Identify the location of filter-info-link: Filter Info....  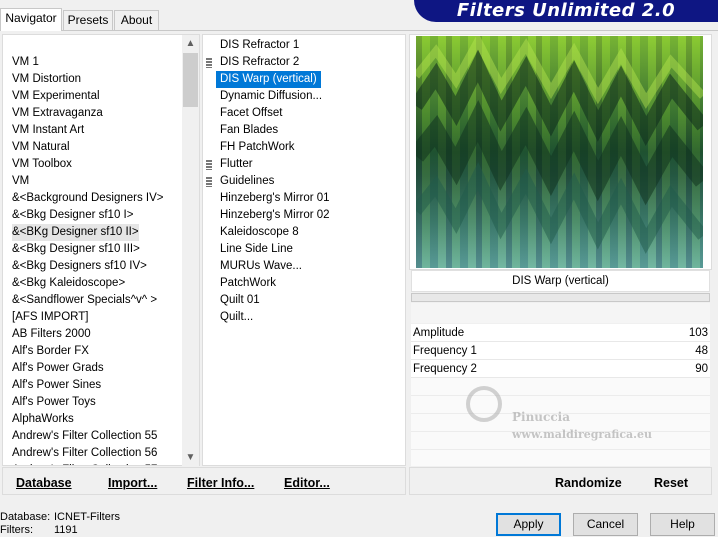
(220, 483).